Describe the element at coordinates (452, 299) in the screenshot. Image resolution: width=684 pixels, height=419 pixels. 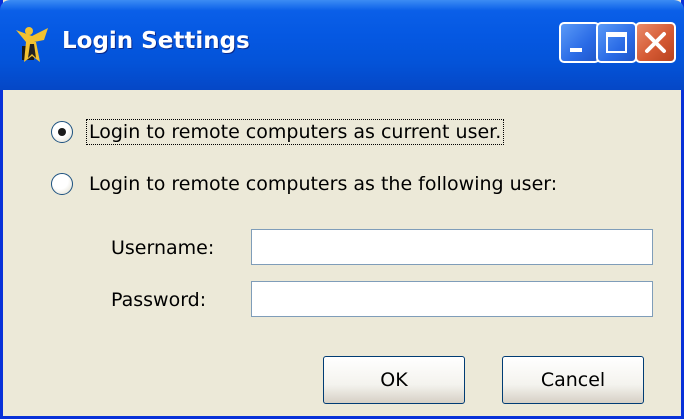
I see `password-input` at that location.